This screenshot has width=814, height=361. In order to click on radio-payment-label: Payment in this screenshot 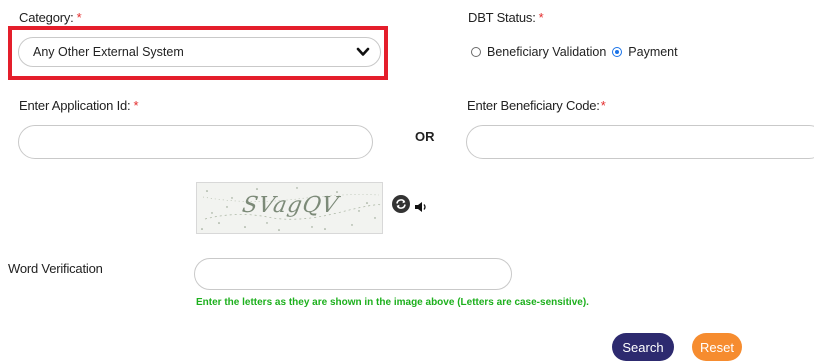, I will do `click(653, 52)`.